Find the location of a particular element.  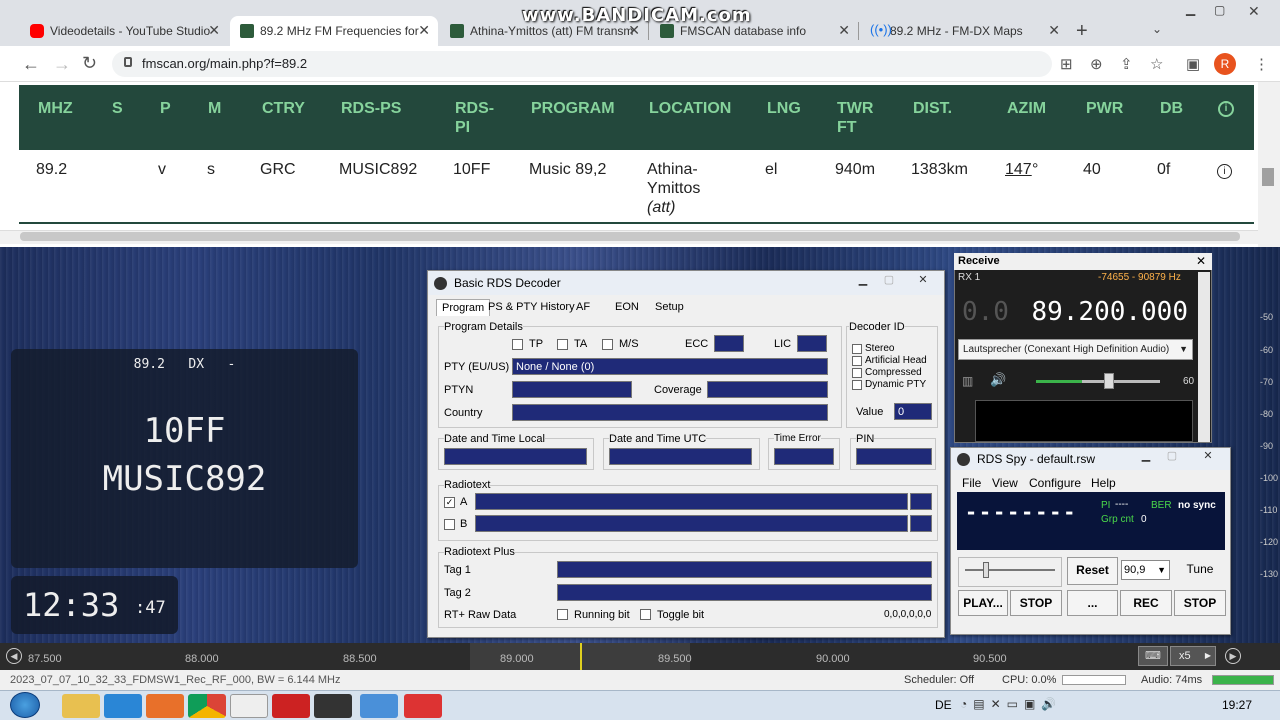

ms-checkbox is located at coordinates (607, 344).